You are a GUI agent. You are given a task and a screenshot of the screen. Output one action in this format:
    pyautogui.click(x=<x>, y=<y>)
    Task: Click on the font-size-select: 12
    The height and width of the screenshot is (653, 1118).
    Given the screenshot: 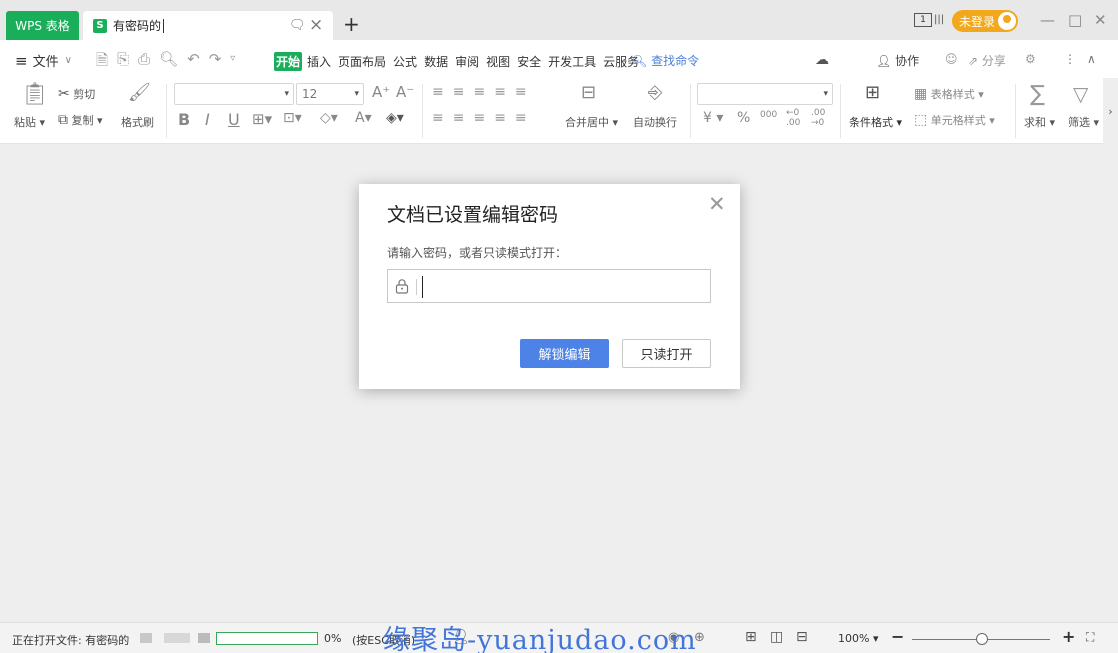 What is the action you would take?
    pyautogui.click(x=330, y=94)
    